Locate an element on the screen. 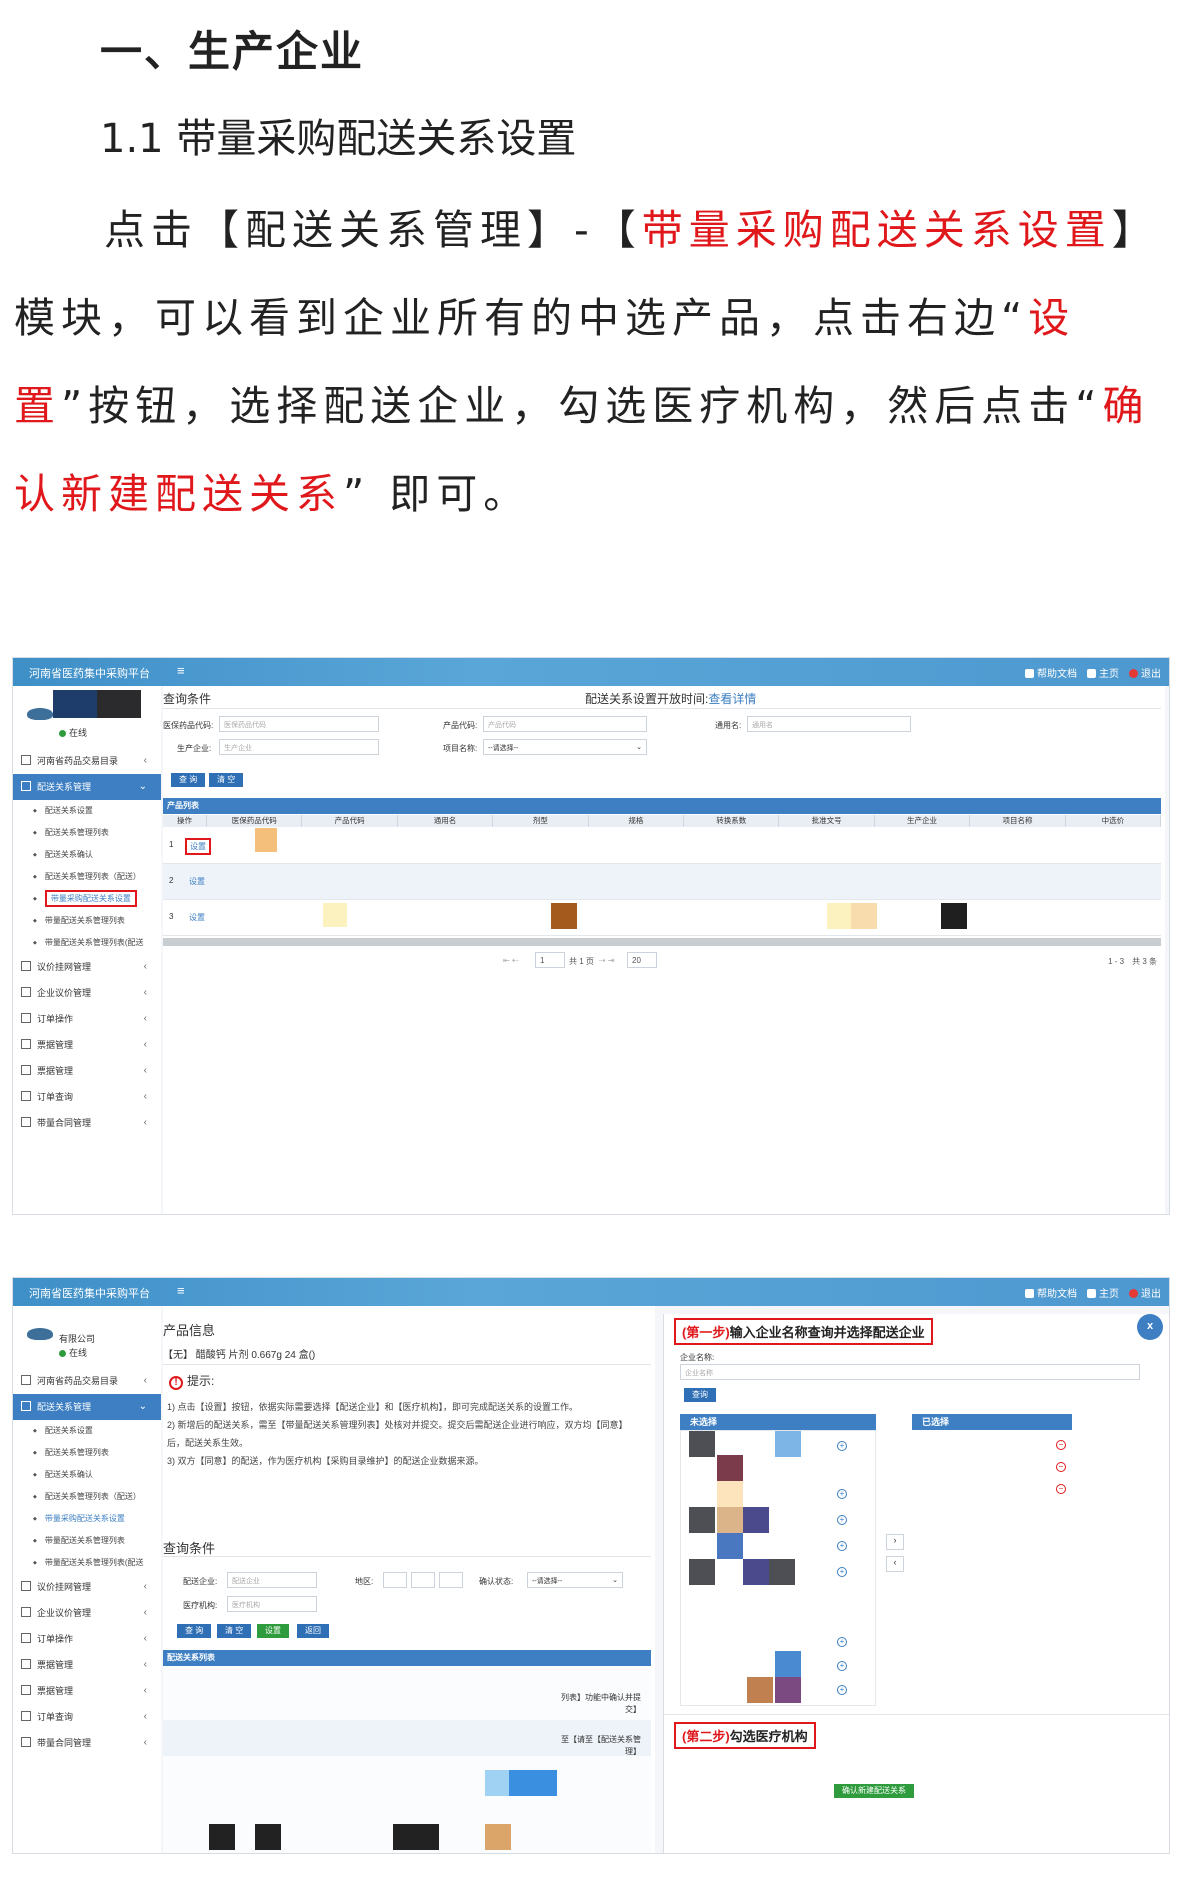  maker-input: 生产企业 is located at coordinates (299, 747).